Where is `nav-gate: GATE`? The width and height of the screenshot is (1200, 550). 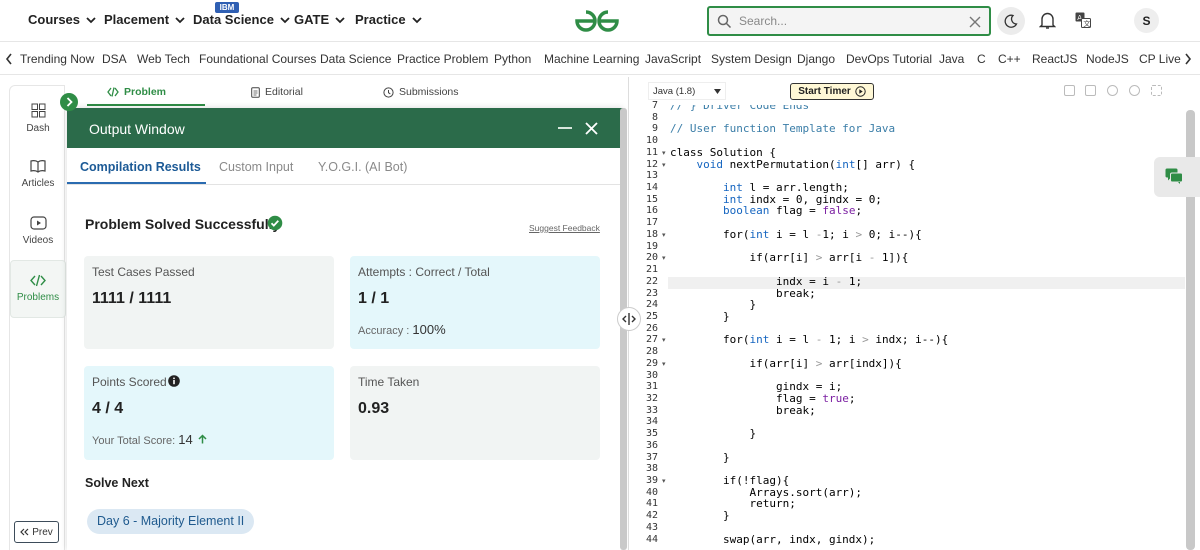 nav-gate: GATE is located at coordinates (319, 19).